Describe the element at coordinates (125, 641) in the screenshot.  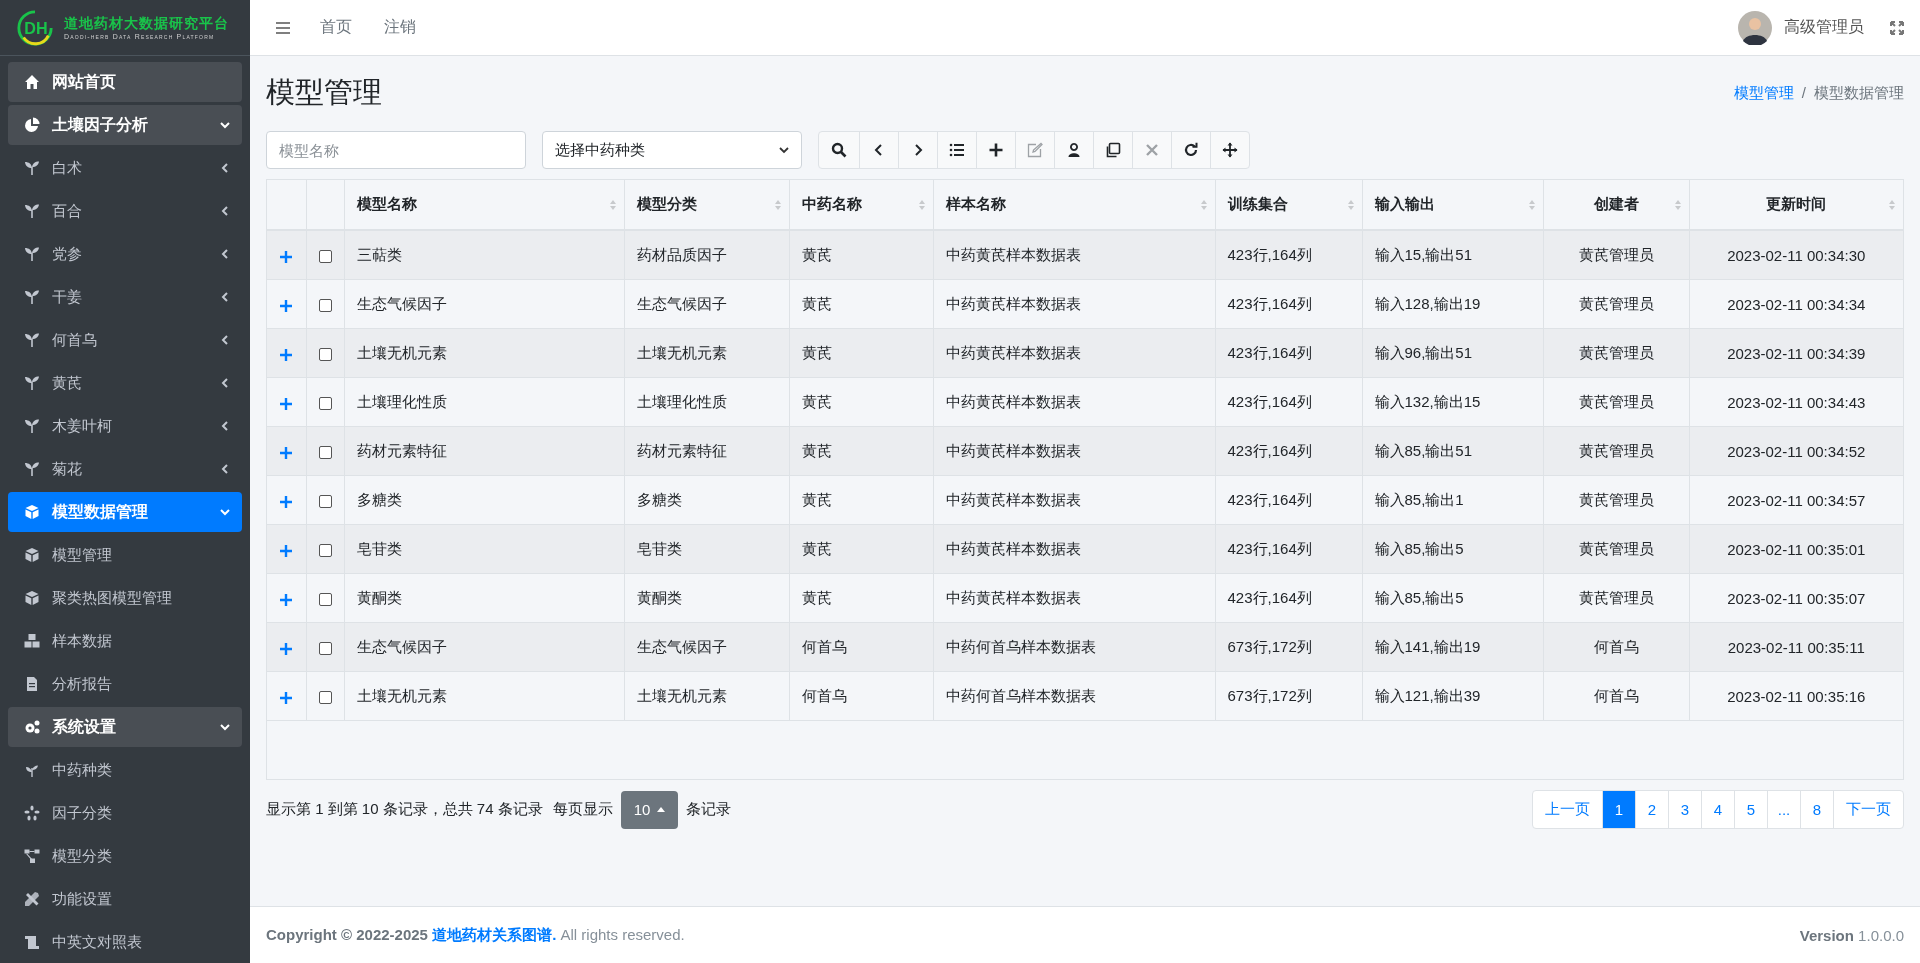
I see `sidebar-item: 样本数据` at that location.